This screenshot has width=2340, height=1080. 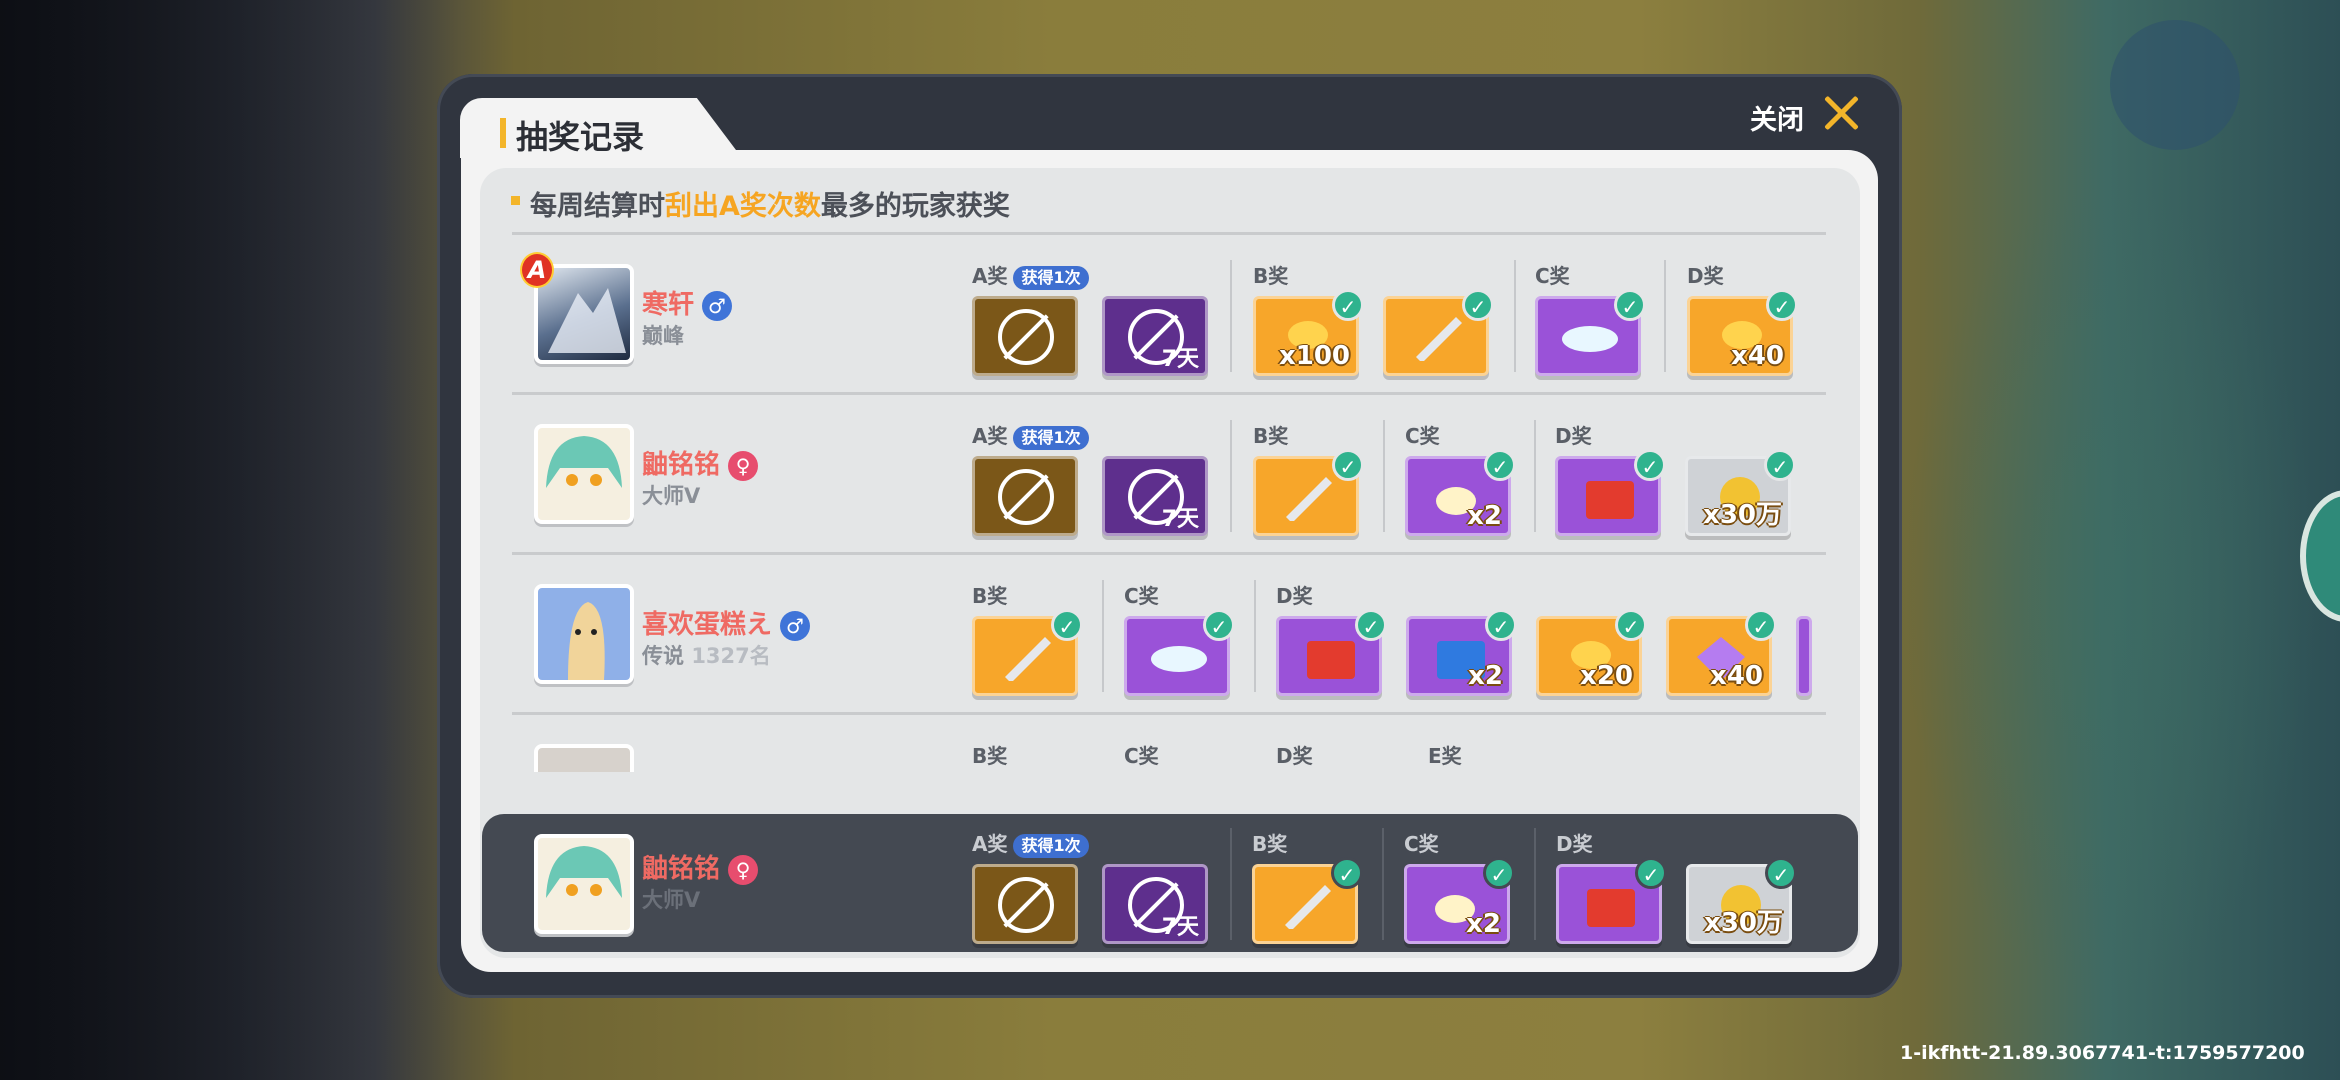 What do you see at coordinates (726, 622) in the screenshot?
I see `player-name: 喜欢蛋糕え ♂` at bounding box center [726, 622].